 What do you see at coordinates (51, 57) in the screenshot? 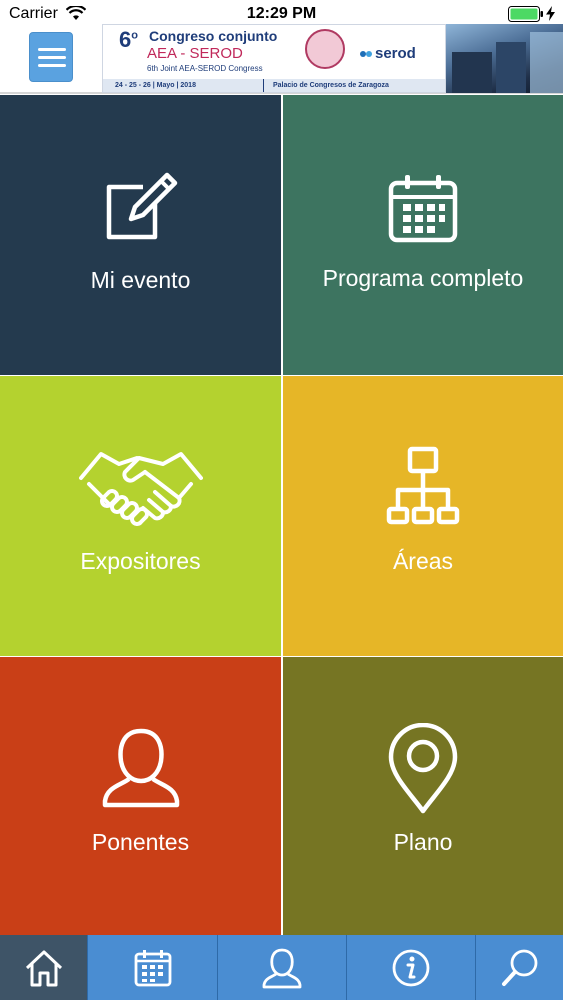
I see `menu-button` at bounding box center [51, 57].